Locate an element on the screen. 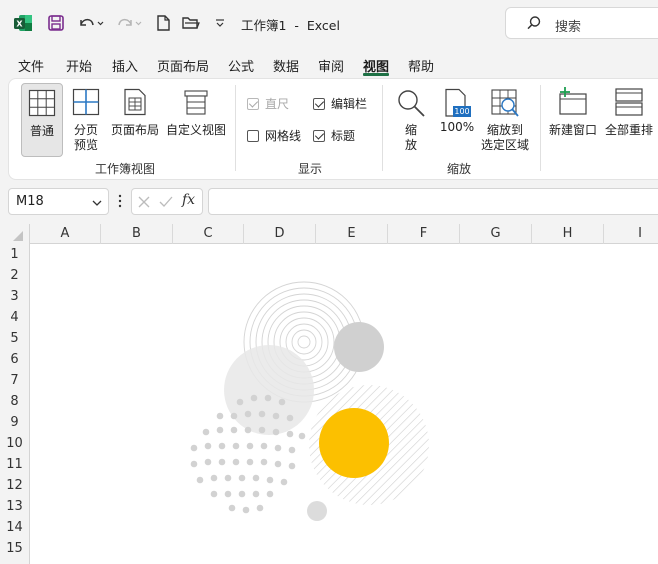 The image size is (658, 564). column-header-g: G is located at coordinates (496, 234).